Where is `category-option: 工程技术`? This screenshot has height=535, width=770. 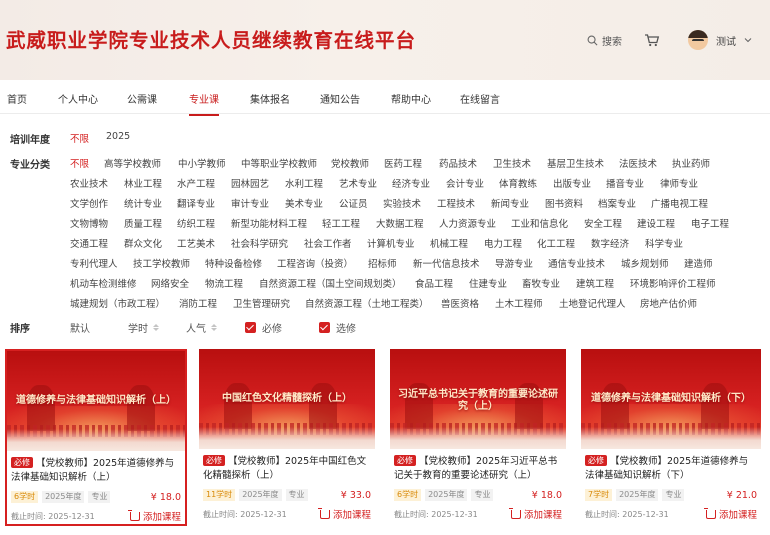
category-option: 工程技术 is located at coordinates (456, 203).